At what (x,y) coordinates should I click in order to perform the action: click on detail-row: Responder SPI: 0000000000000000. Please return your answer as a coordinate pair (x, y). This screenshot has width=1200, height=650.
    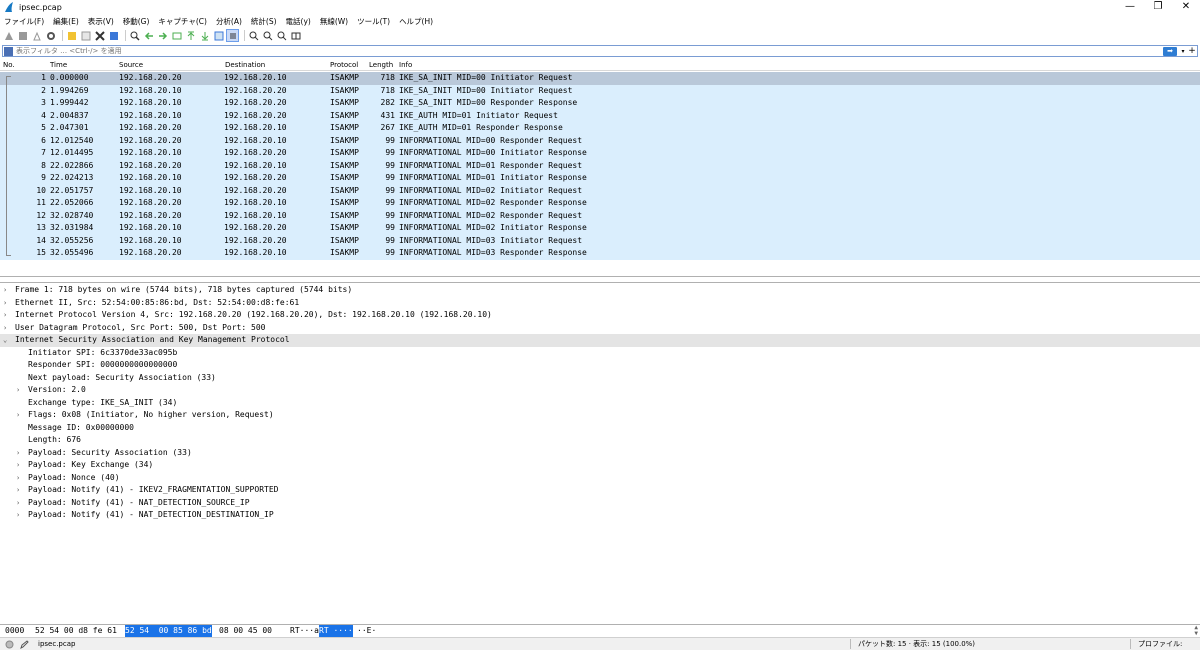
    Looking at the image, I should click on (600, 365).